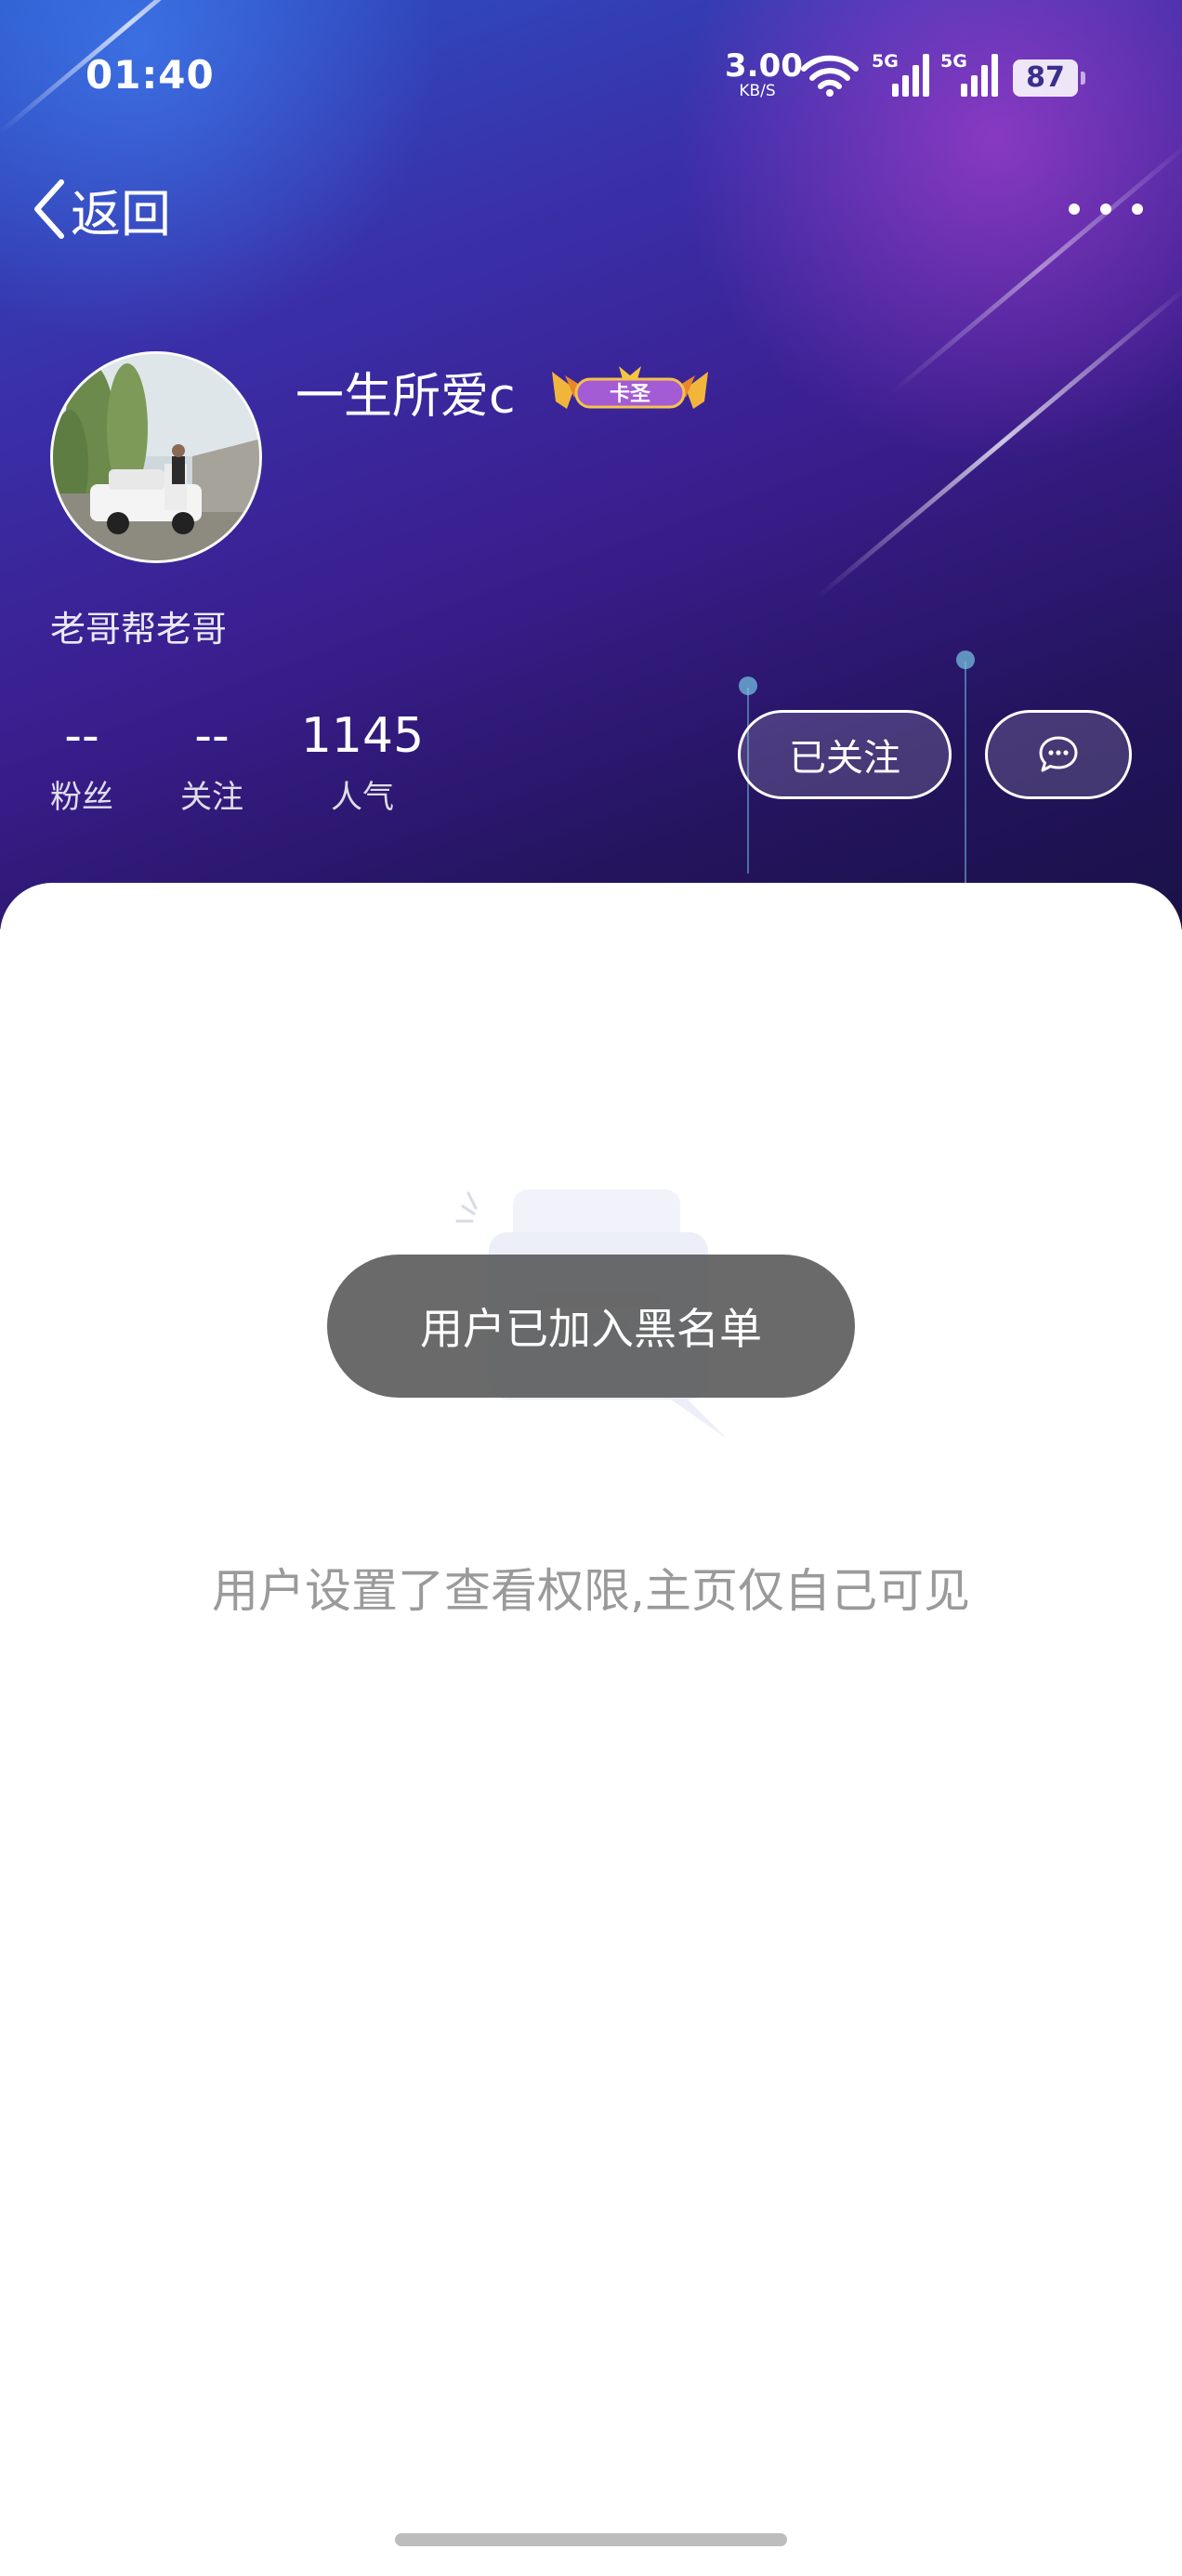 Image resolution: width=1182 pixels, height=2576 pixels. I want to click on status-time: 01:40, so click(150, 75).